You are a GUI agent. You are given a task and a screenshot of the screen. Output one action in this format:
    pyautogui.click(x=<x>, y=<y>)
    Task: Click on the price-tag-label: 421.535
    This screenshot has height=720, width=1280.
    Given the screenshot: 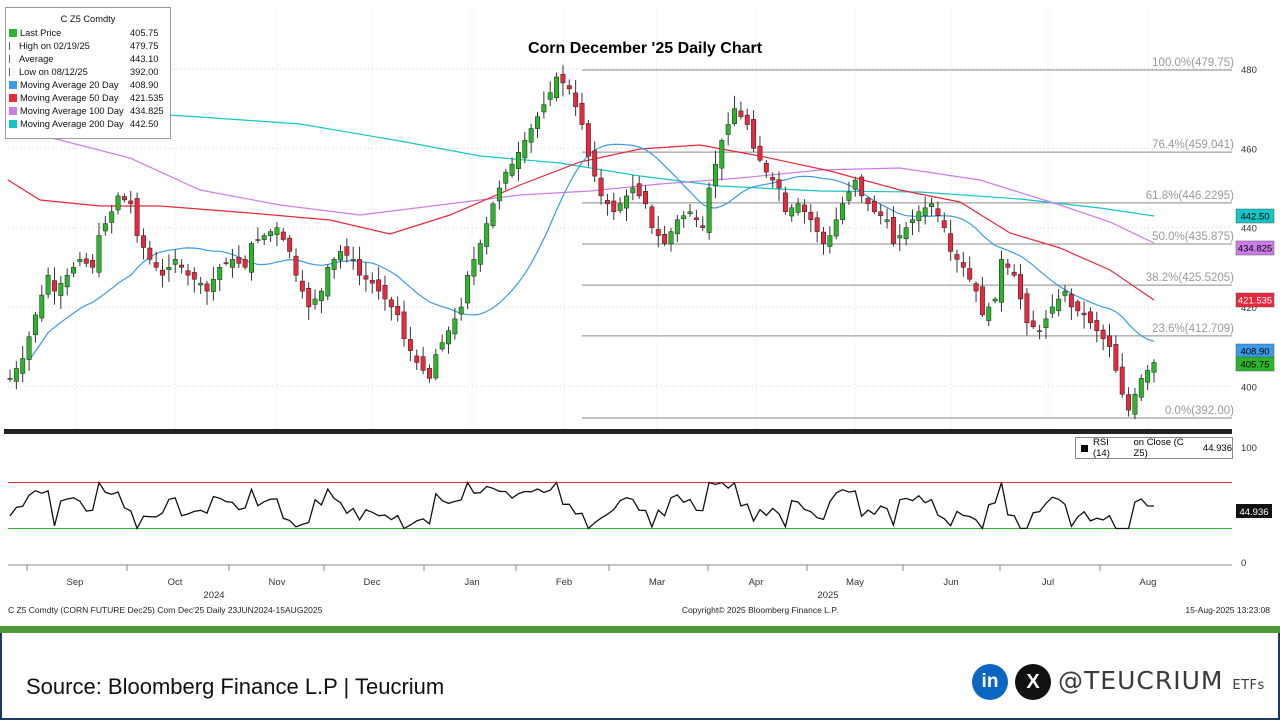 What is the action you would take?
    pyautogui.click(x=1255, y=301)
    